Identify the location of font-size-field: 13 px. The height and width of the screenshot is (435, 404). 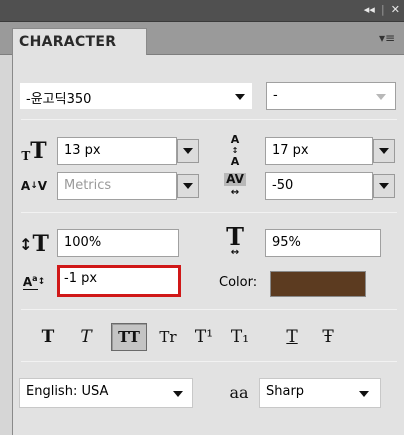
(117, 151).